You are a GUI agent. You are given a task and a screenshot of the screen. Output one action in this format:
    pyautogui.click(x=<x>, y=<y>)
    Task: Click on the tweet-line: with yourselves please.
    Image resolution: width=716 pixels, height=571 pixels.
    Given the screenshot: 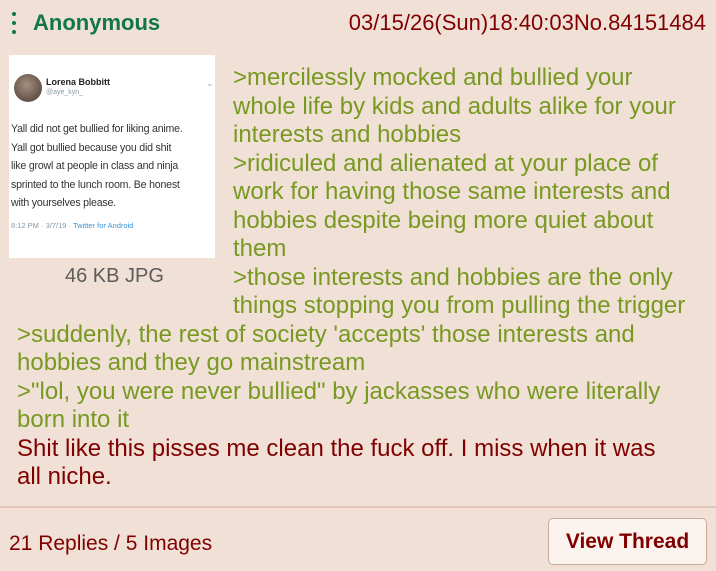 What is the action you would take?
    pyautogui.click(x=63, y=203)
    